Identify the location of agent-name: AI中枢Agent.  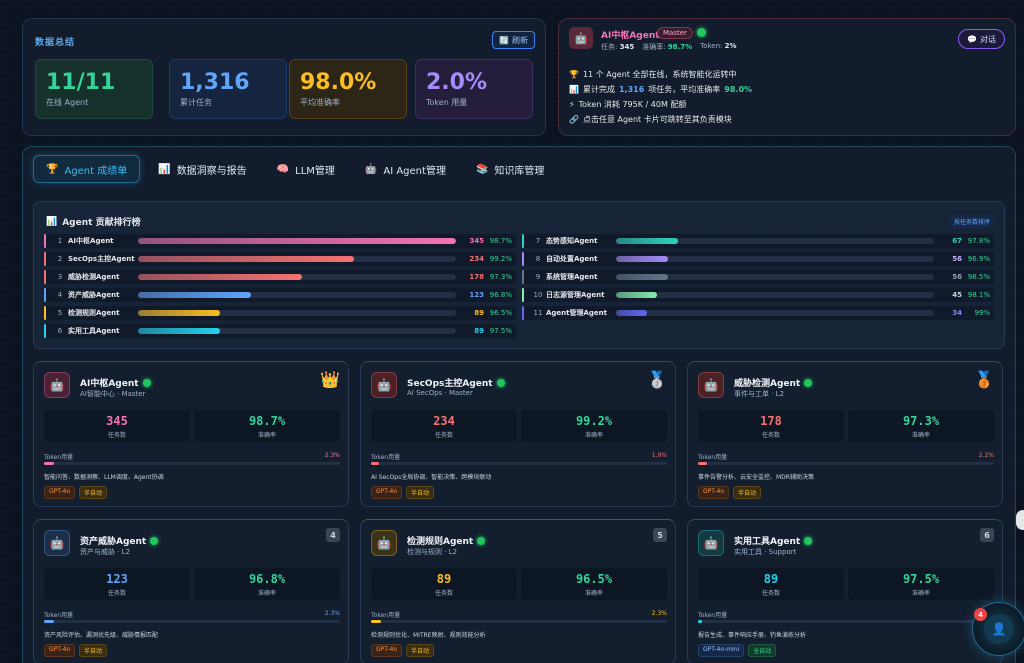
(115, 382).